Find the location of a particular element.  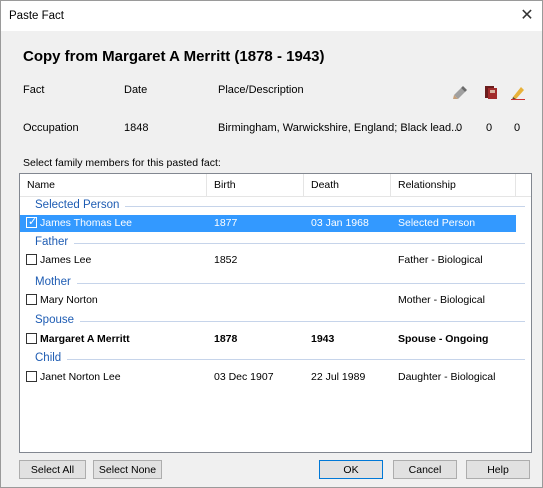

place-column-header: Place/Description is located at coordinates (261, 90).